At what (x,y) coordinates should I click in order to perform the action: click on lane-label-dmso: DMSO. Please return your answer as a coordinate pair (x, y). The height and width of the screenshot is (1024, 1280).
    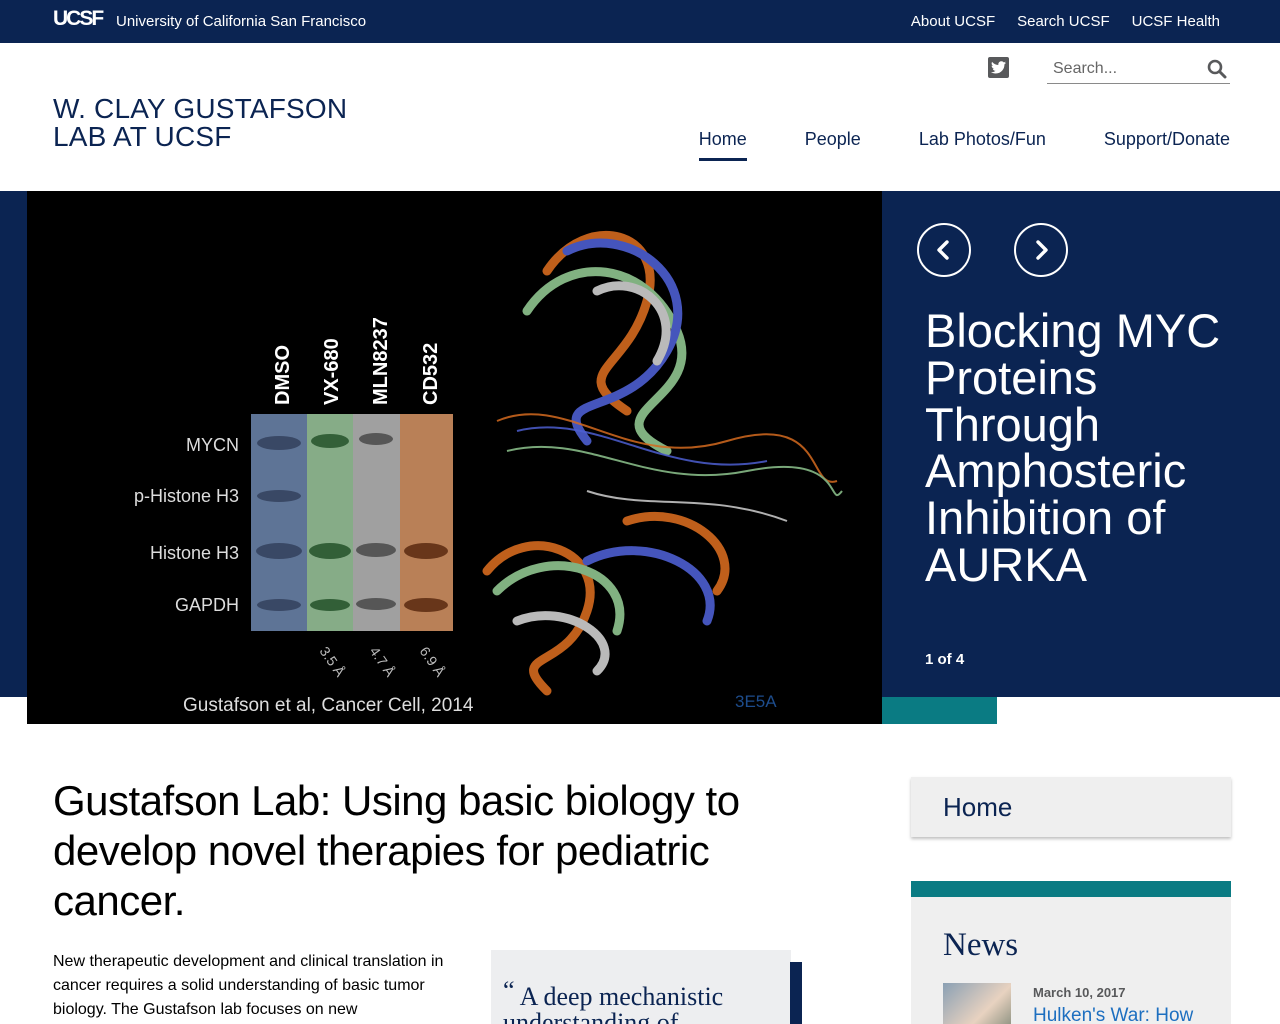
    Looking at the image, I should click on (283, 375).